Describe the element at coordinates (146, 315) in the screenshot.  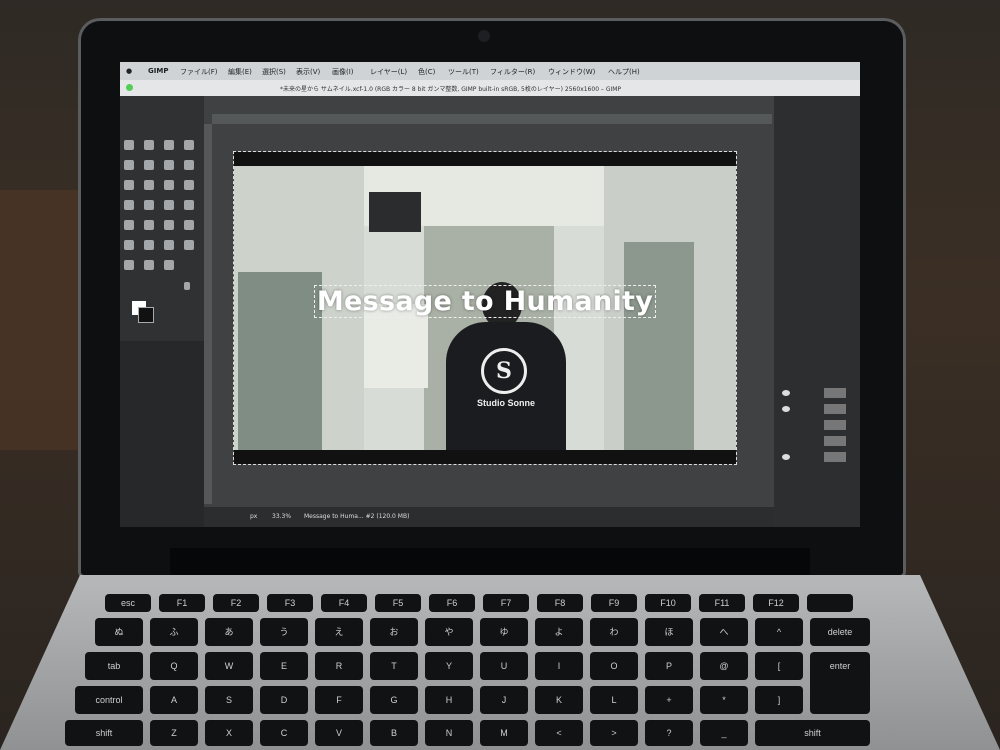
I see `background-color-swatch` at that location.